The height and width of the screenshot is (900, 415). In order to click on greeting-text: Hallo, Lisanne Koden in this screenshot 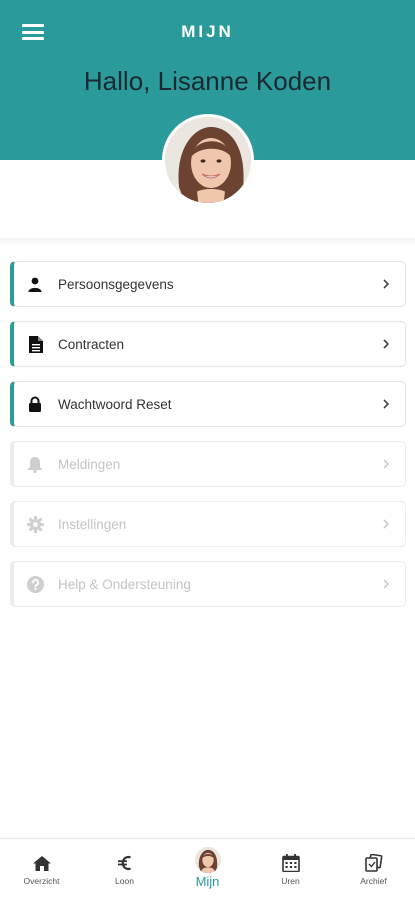, I will do `click(207, 81)`.